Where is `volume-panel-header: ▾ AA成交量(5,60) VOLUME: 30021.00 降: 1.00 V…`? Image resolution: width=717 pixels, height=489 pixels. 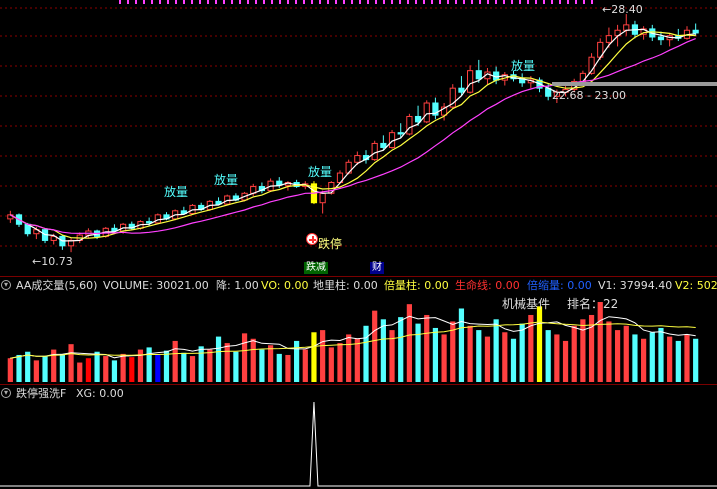 volume-panel-header: ▾ AA成交量(5,60) VOLUME: 30021.00 降: 1.00 V… is located at coordinates (358, 285).